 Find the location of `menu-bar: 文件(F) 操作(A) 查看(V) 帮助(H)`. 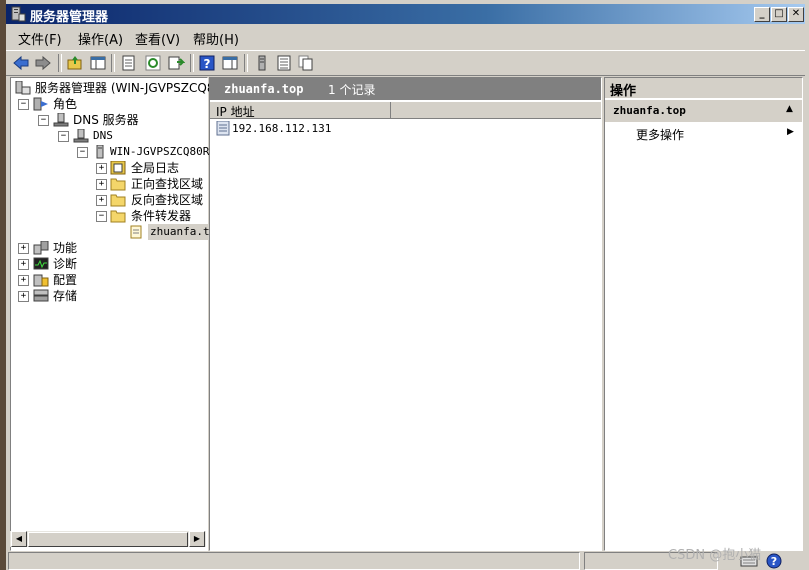

menu-bar: 文件(F) 操作(A) 查看(V) 帮助(H) is located at coordinates (405, 37).